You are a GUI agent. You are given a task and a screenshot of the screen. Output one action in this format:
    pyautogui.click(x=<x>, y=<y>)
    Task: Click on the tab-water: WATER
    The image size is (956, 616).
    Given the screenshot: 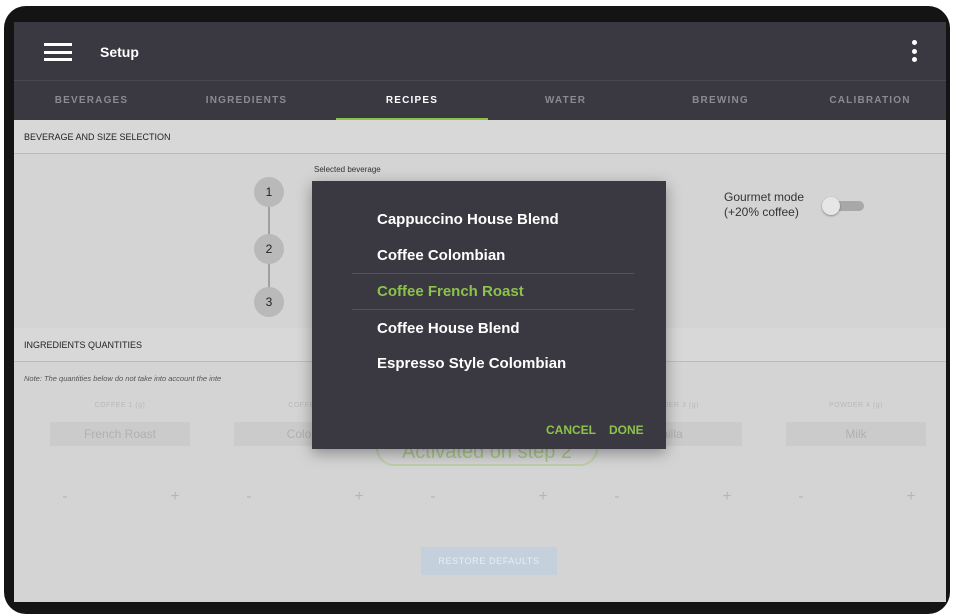 What is the action you would take?
    pyautogui.click(x=565, y=101)
    